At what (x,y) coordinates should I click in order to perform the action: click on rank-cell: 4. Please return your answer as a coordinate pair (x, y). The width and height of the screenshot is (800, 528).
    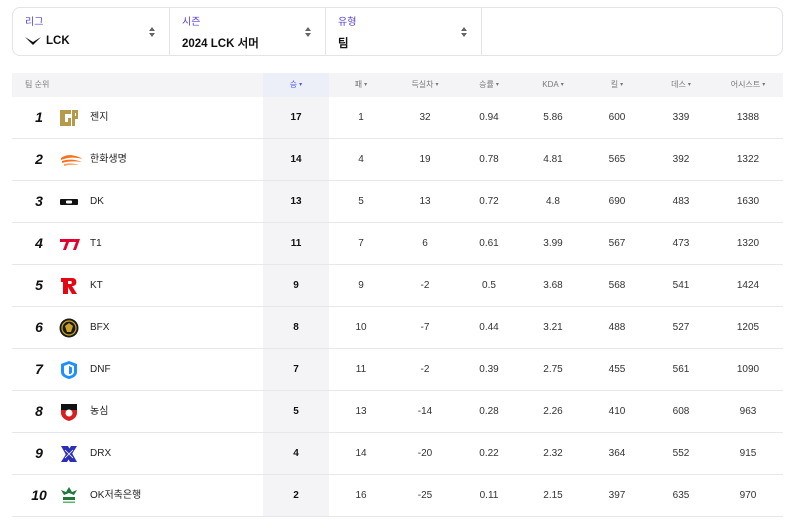
    Looking at the image, I should click on (39, 243).